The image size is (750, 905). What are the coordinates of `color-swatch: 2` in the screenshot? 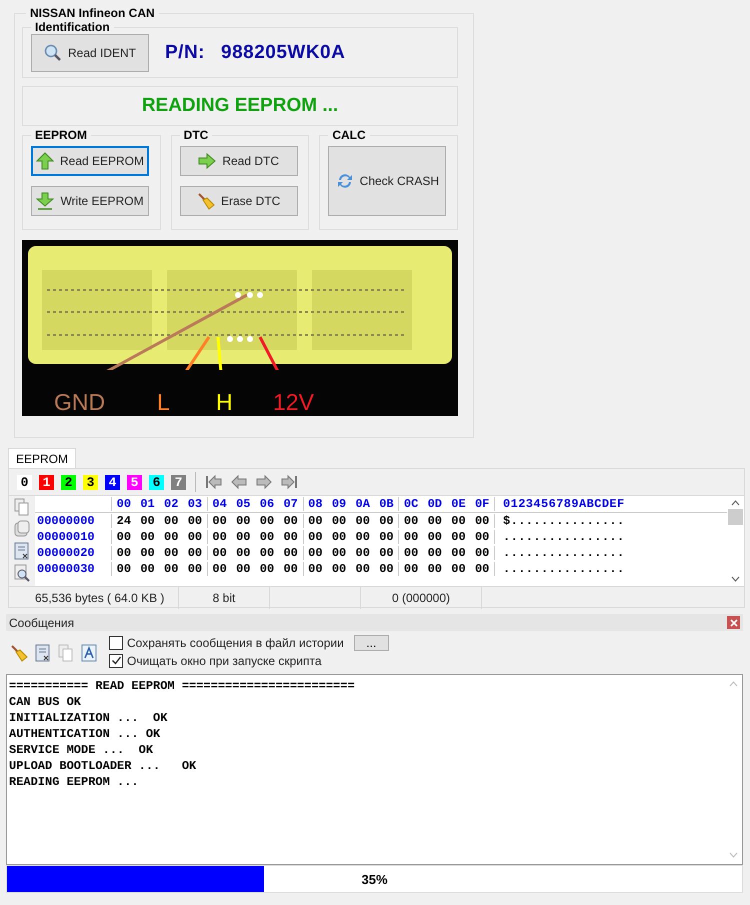 It's located at (68, 482).